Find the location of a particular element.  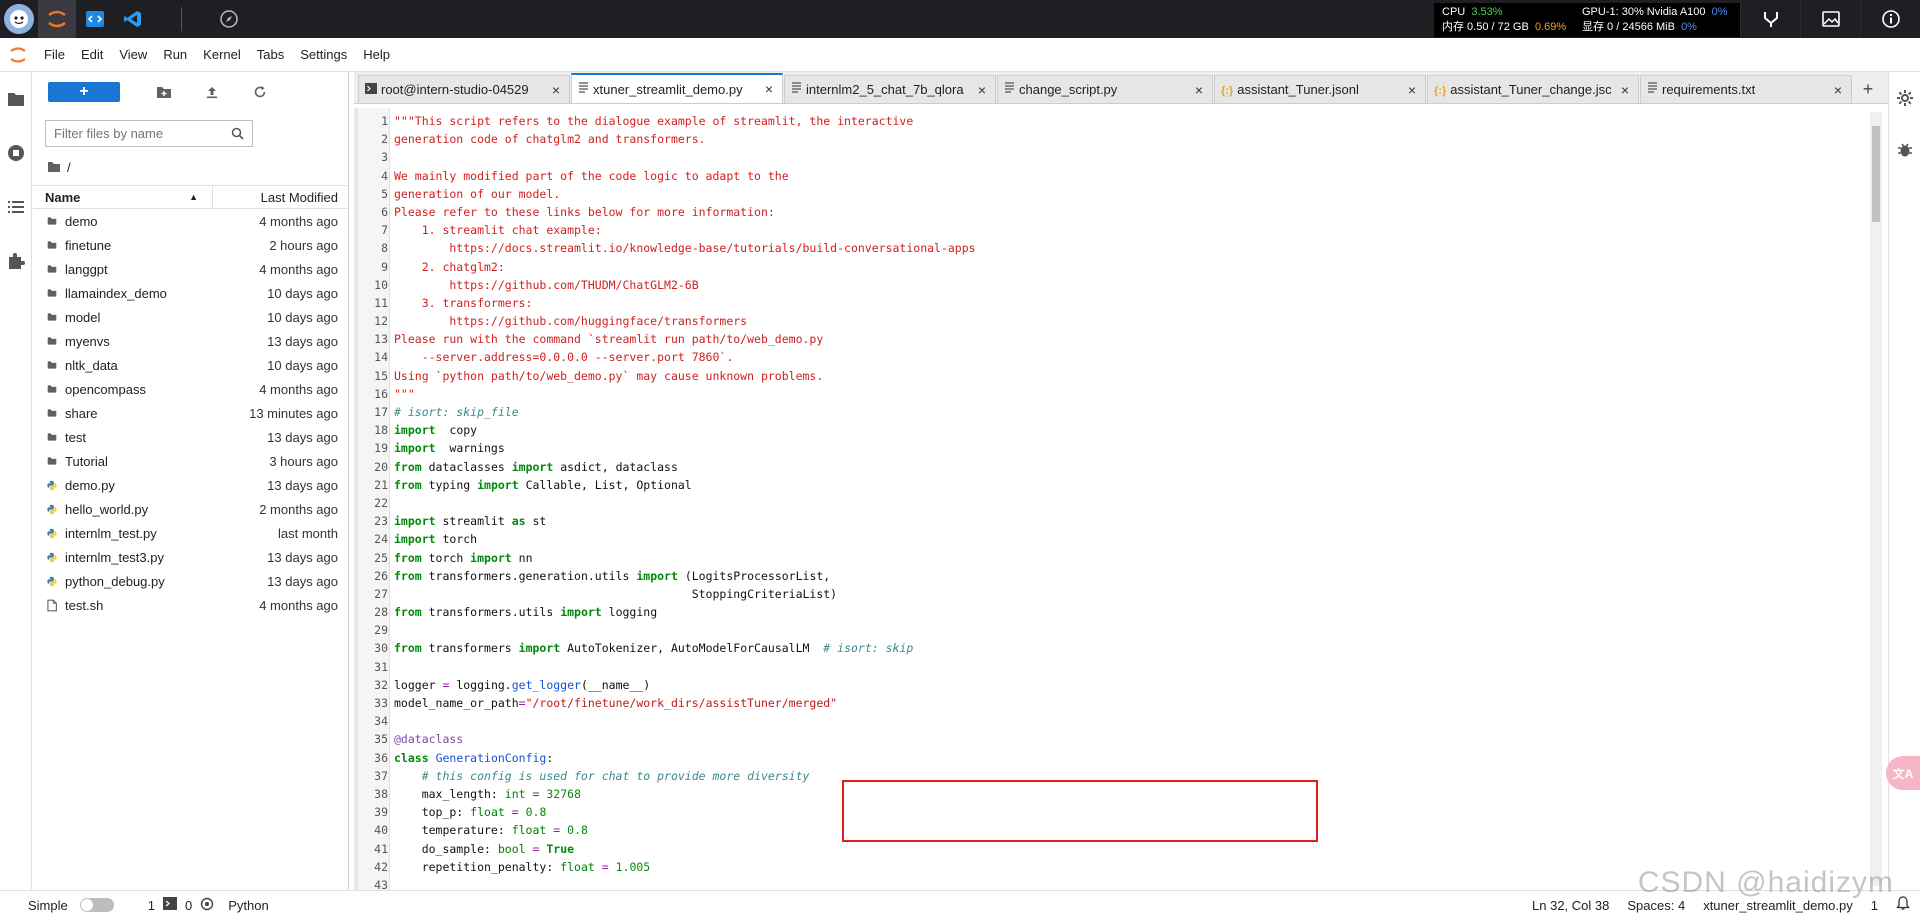

code-line: 36 class GenerationConfig: is located at coordinates (1124, 758).